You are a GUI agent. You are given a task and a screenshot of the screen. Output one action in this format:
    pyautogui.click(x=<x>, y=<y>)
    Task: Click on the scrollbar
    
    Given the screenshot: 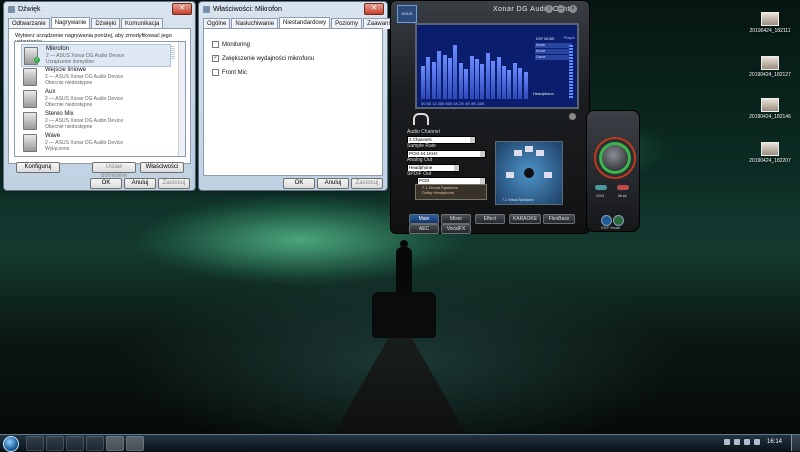 What is the action you would take?
    pyautogui.click(x=181, y=99)
    